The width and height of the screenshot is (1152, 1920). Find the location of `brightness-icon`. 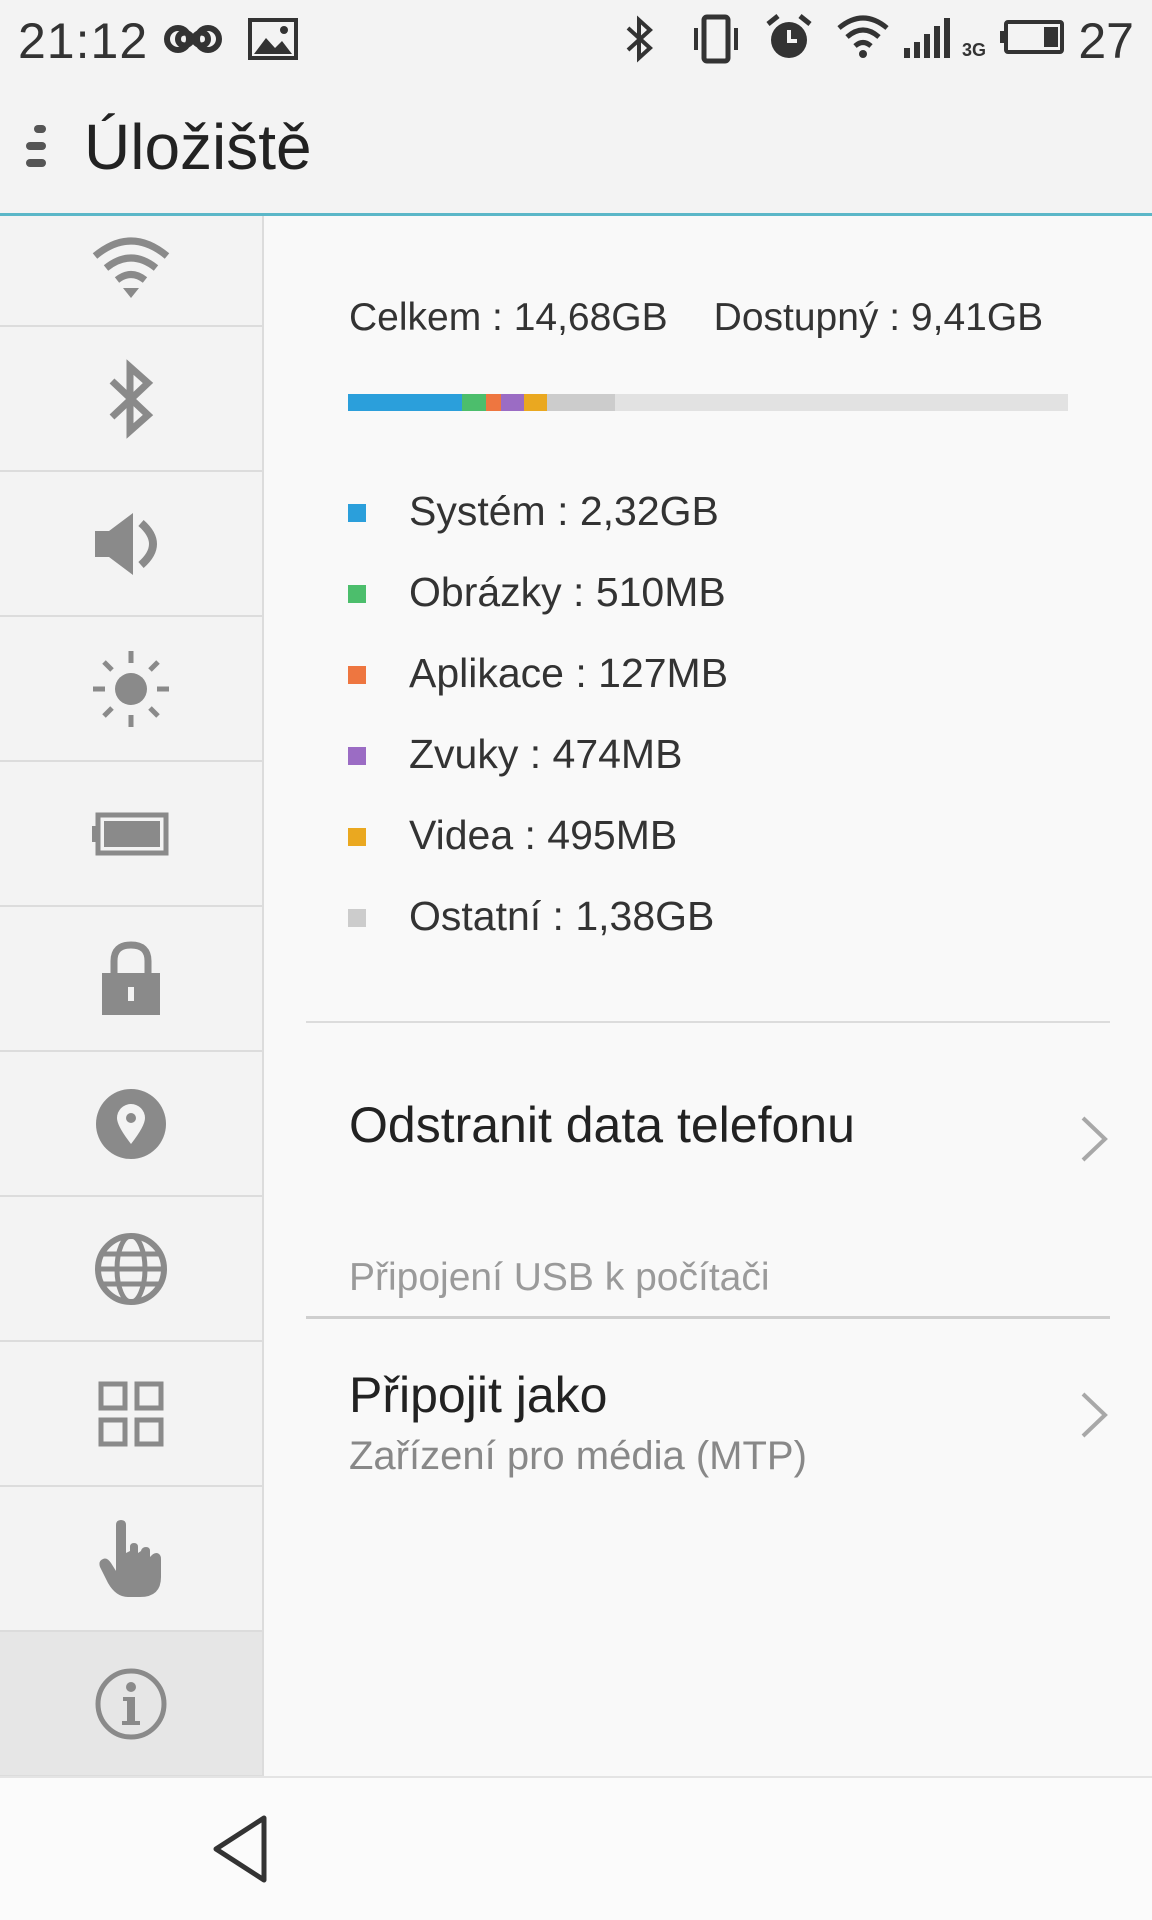

brightness-icon is located at coordinates (131, 688).